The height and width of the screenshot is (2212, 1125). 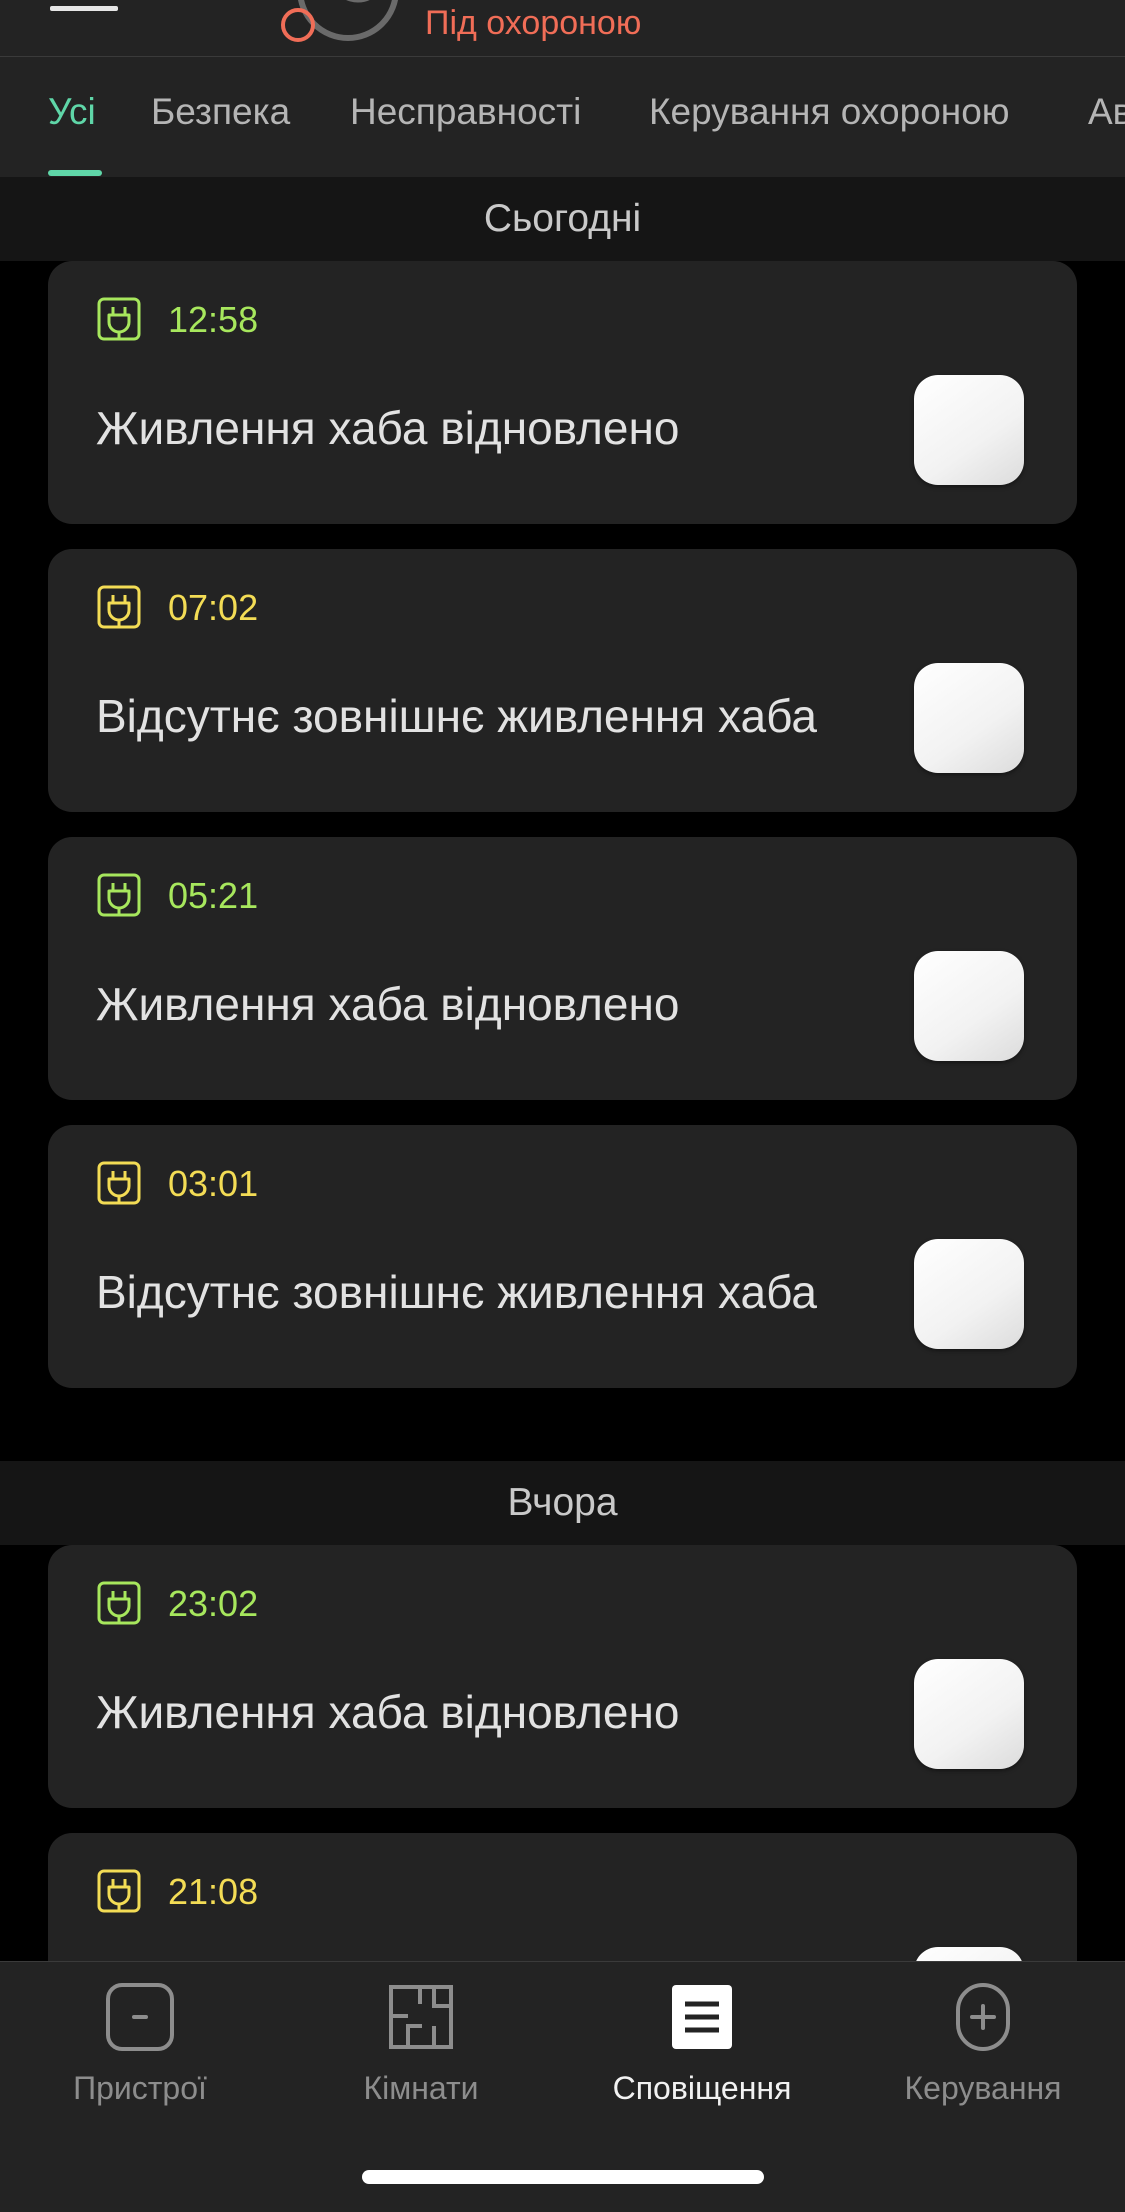 I want to click on notifications-icon, so click(x=702, y=2017).